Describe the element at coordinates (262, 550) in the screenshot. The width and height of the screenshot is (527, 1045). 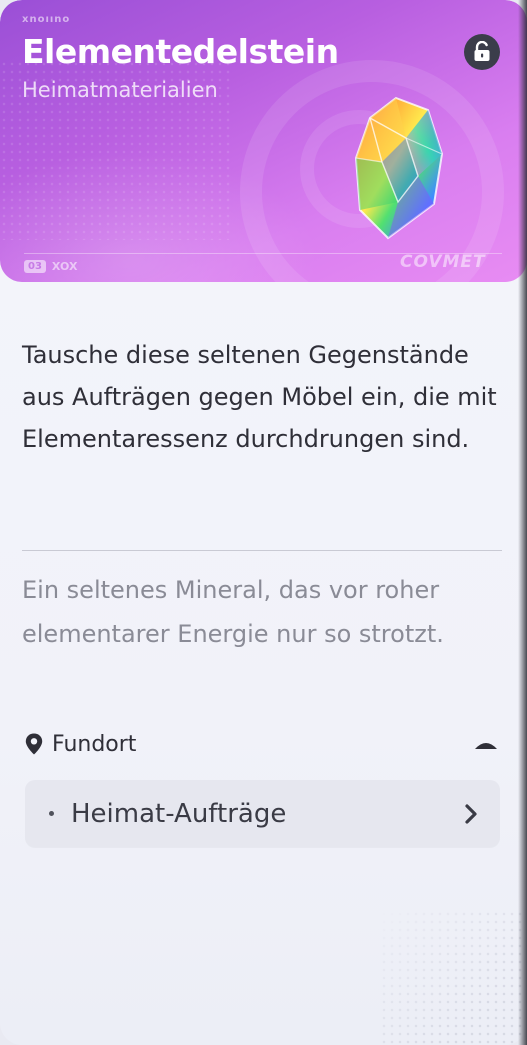
I see `content-divider` at that location.